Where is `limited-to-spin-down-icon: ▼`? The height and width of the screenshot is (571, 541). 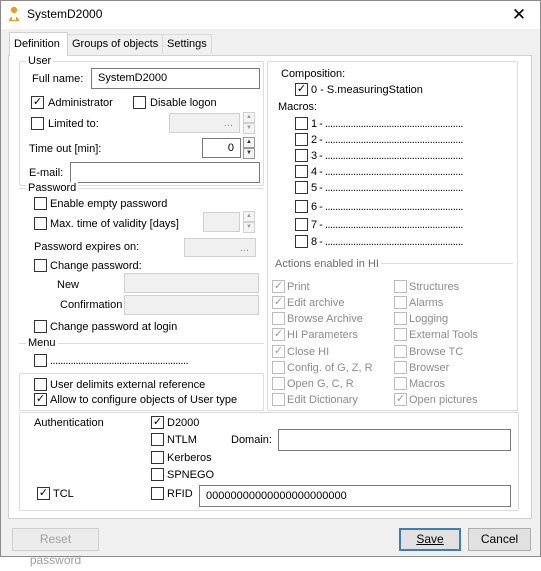 limited-to-spin-down-icon: ▼ is located at coordinates (249, 128).